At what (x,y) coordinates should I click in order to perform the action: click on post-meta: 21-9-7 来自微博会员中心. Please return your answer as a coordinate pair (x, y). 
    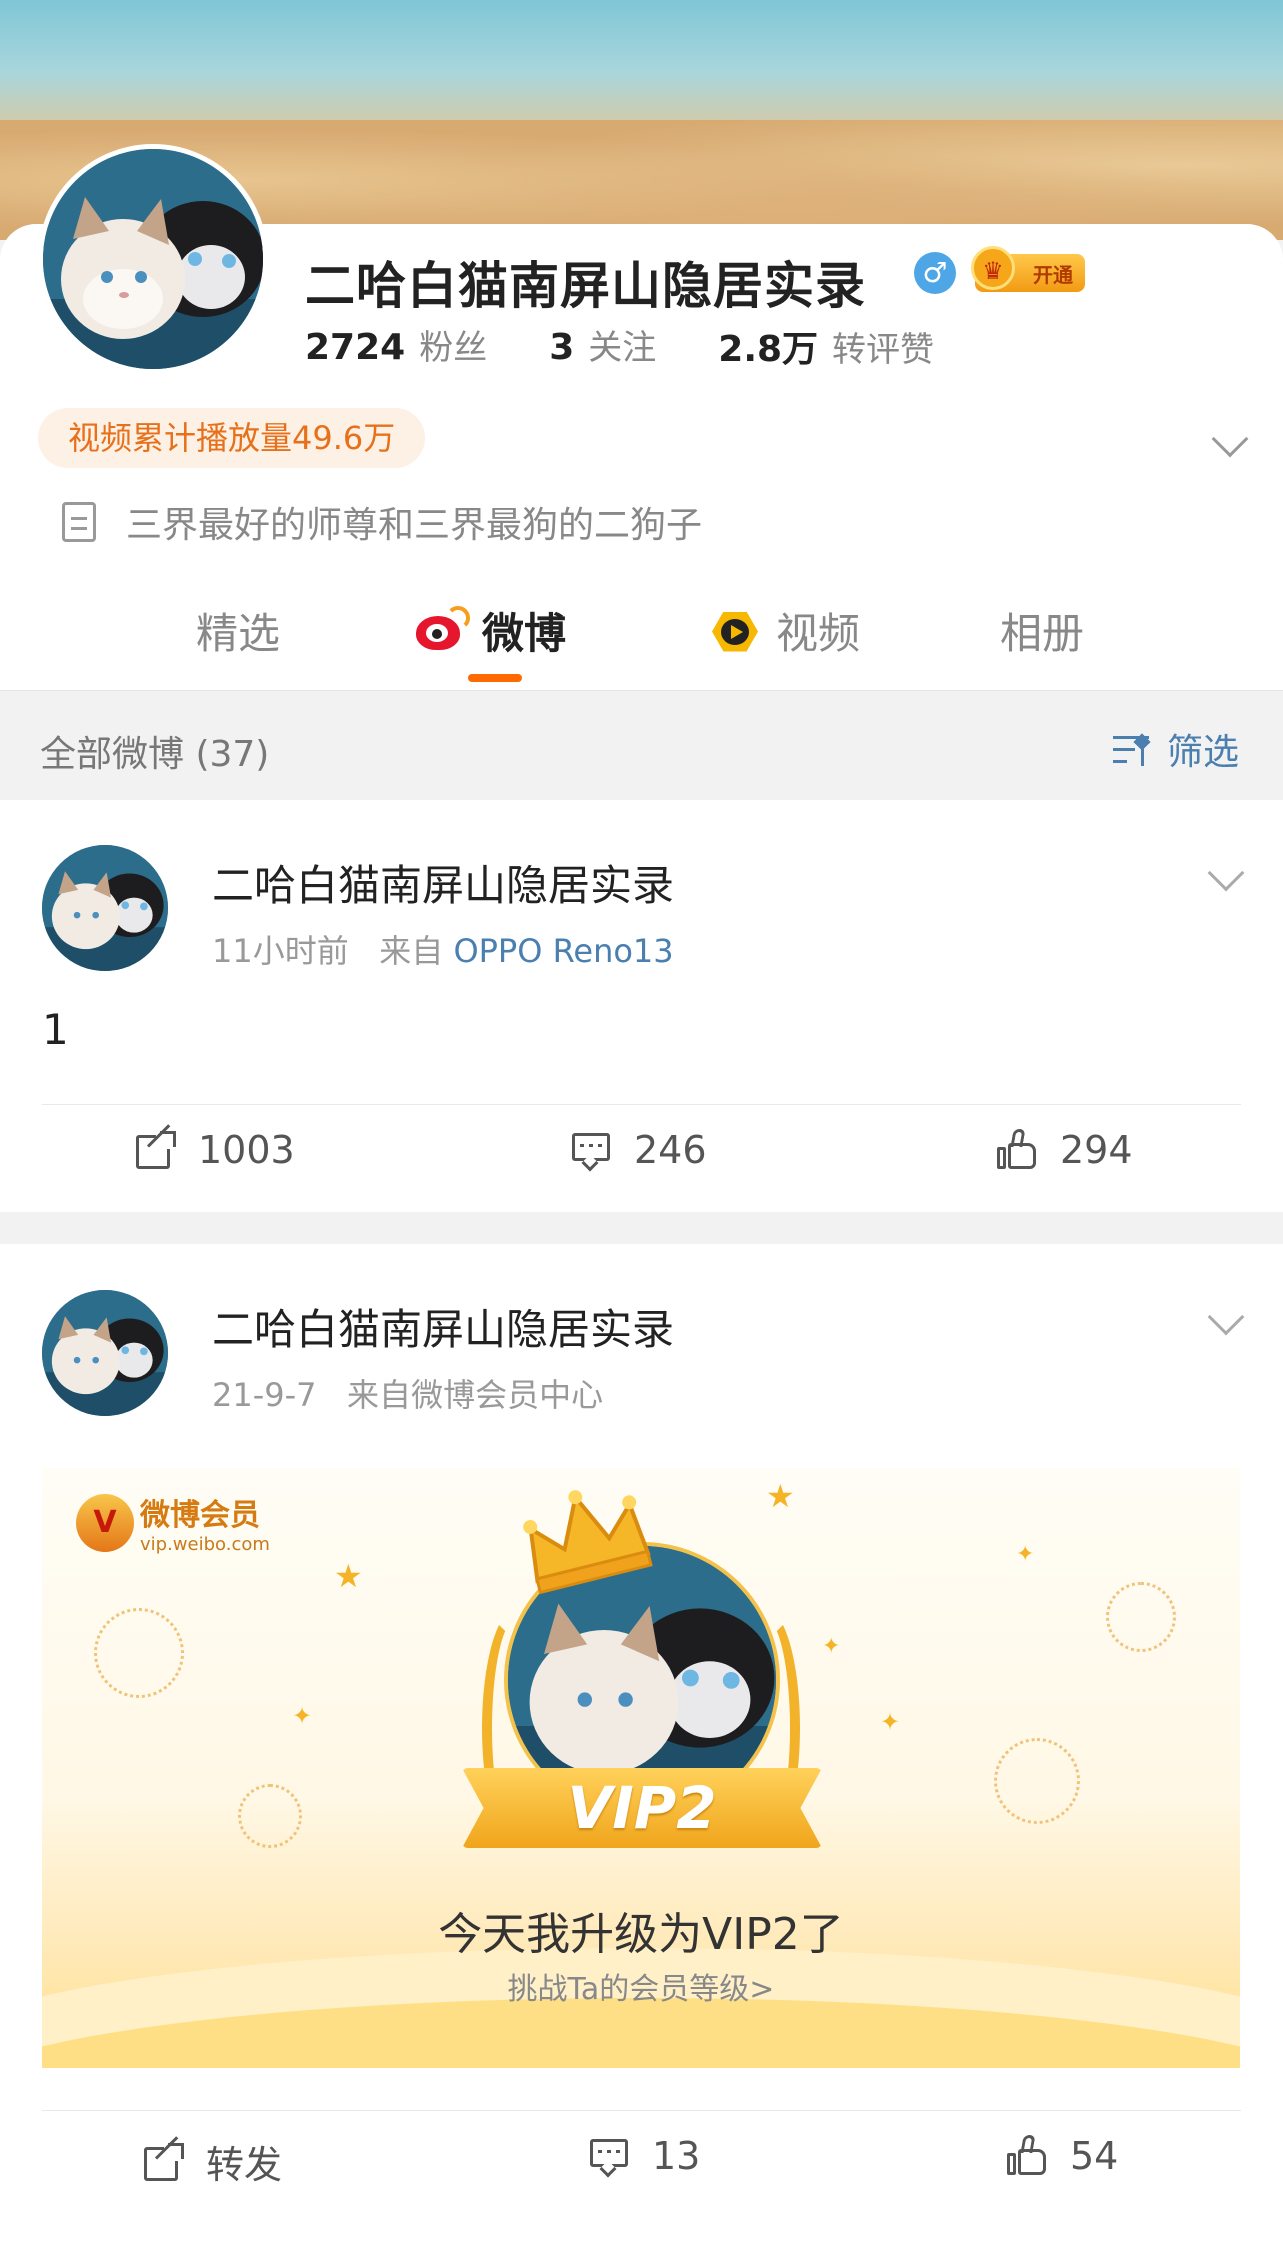
    Looking at the image, I should click on (407, 1393).